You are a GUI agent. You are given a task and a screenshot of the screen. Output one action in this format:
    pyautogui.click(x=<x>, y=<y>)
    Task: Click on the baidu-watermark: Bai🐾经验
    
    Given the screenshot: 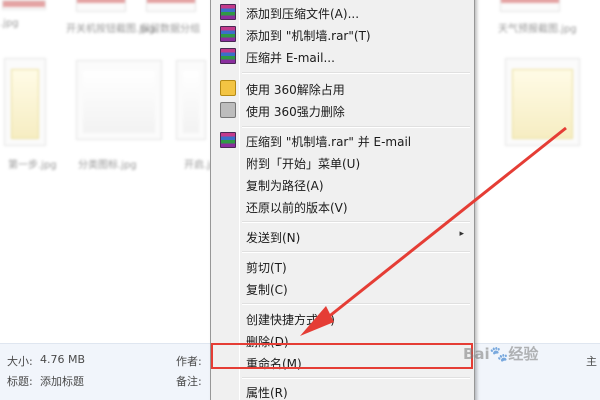 What is the action you would take?
    pyautogui.click(x=501, y=354)
    